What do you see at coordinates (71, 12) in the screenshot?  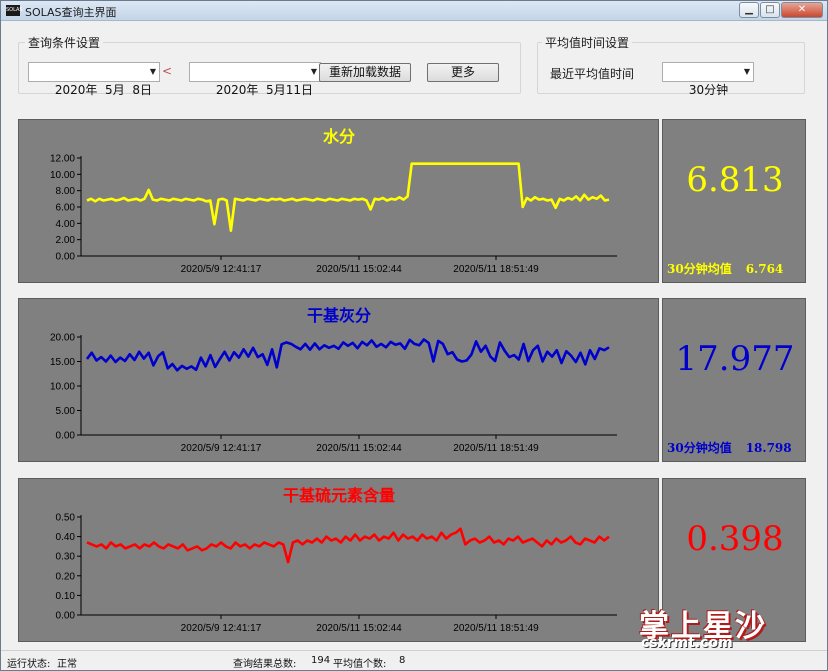 I see `window-title: SOLAS查询主界面` at bounding box center [71, 12].